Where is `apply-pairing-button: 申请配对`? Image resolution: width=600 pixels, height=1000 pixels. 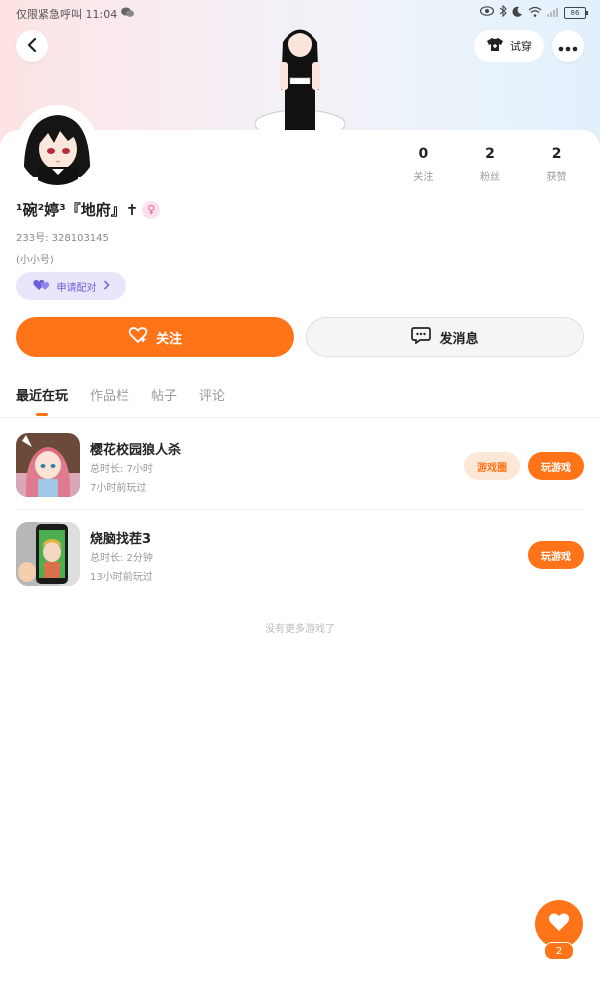 apply-pairing-button: 申请配对 is located at coordinates (71, 286).